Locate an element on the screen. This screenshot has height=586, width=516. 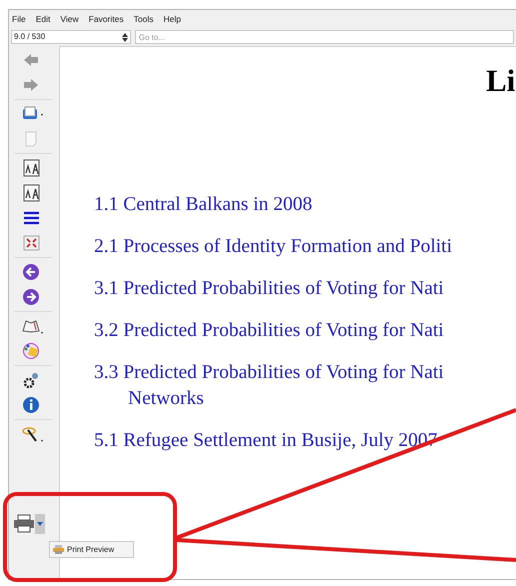
menu-item: Tools is located at coordinates (144, 19).